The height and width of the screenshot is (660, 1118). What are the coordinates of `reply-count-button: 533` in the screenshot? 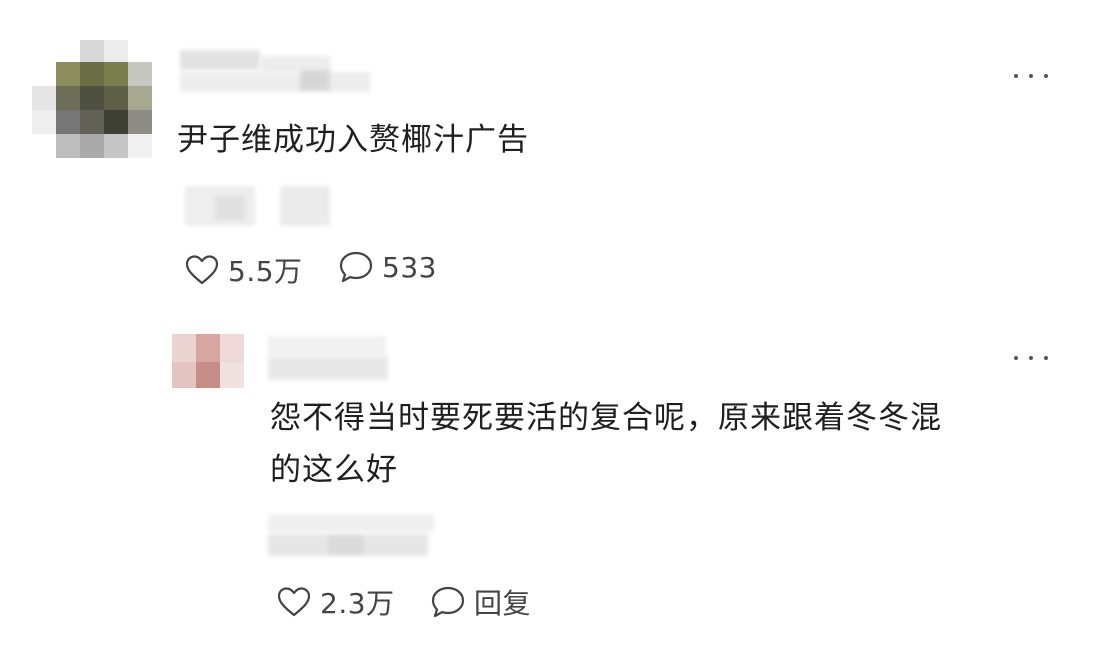 It's located at (387, 267).